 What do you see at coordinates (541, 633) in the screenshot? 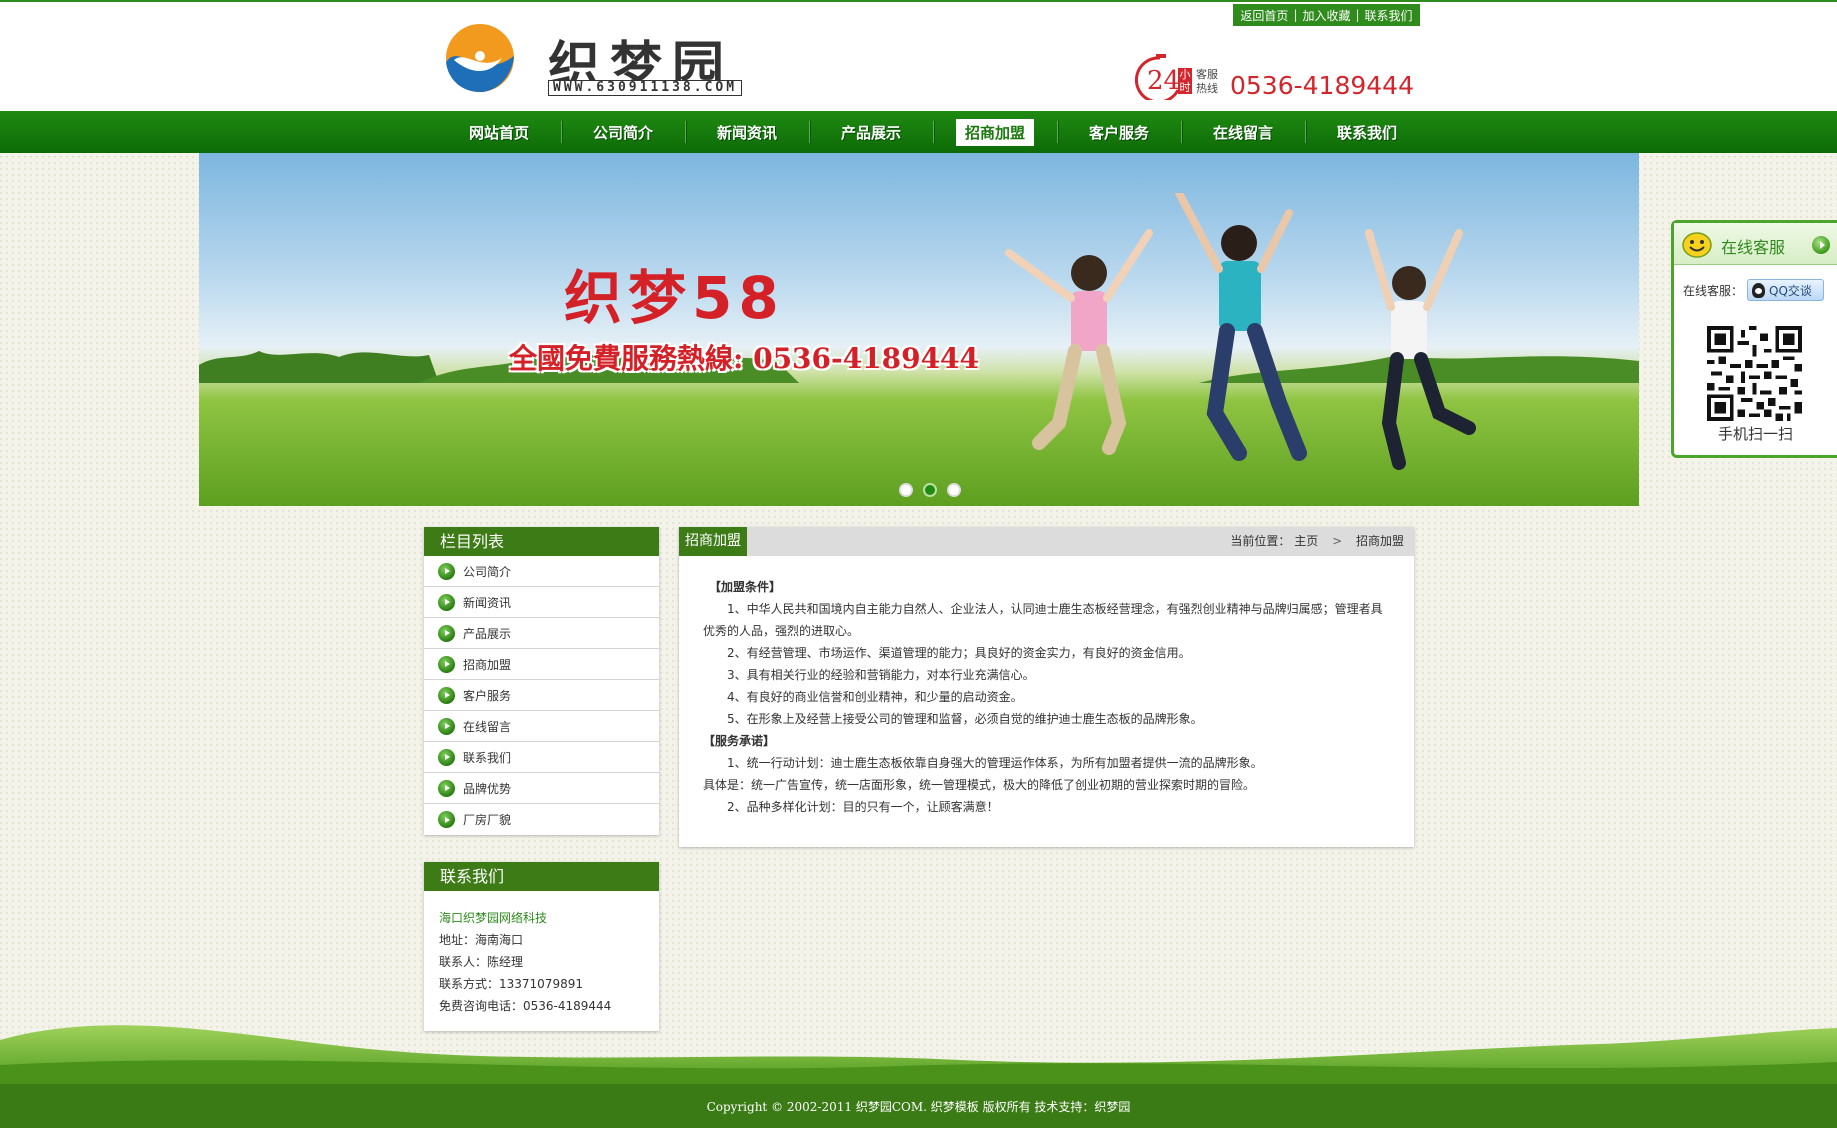
I see `category-item: 产品展示` at bounding box center [541, 633].